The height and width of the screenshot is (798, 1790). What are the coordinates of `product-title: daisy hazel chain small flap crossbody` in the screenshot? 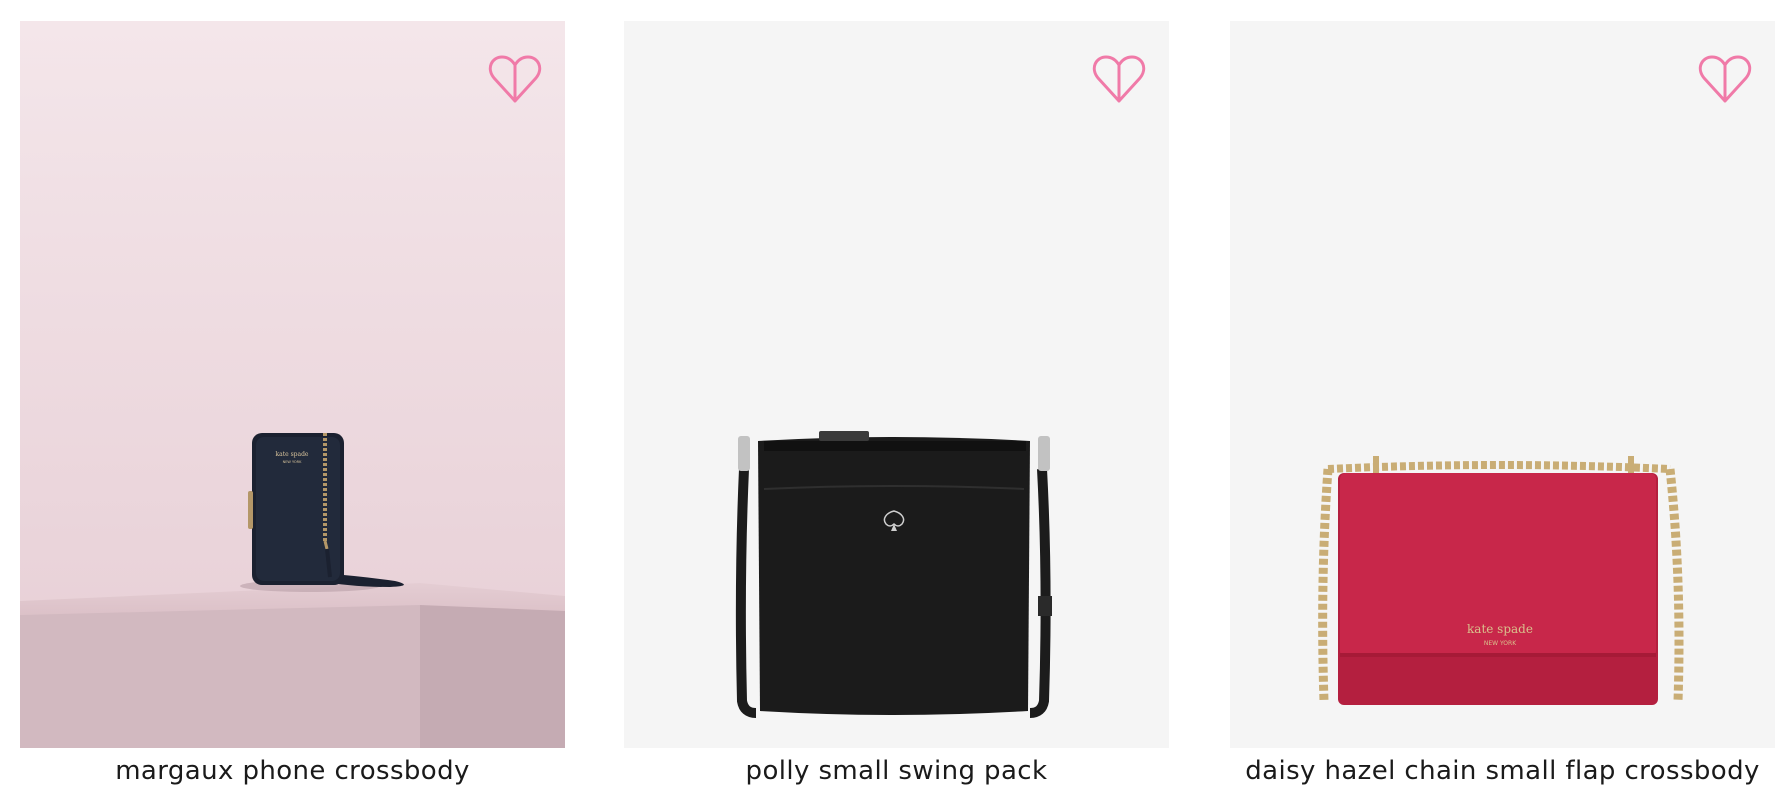 It's located at (1502, 771).